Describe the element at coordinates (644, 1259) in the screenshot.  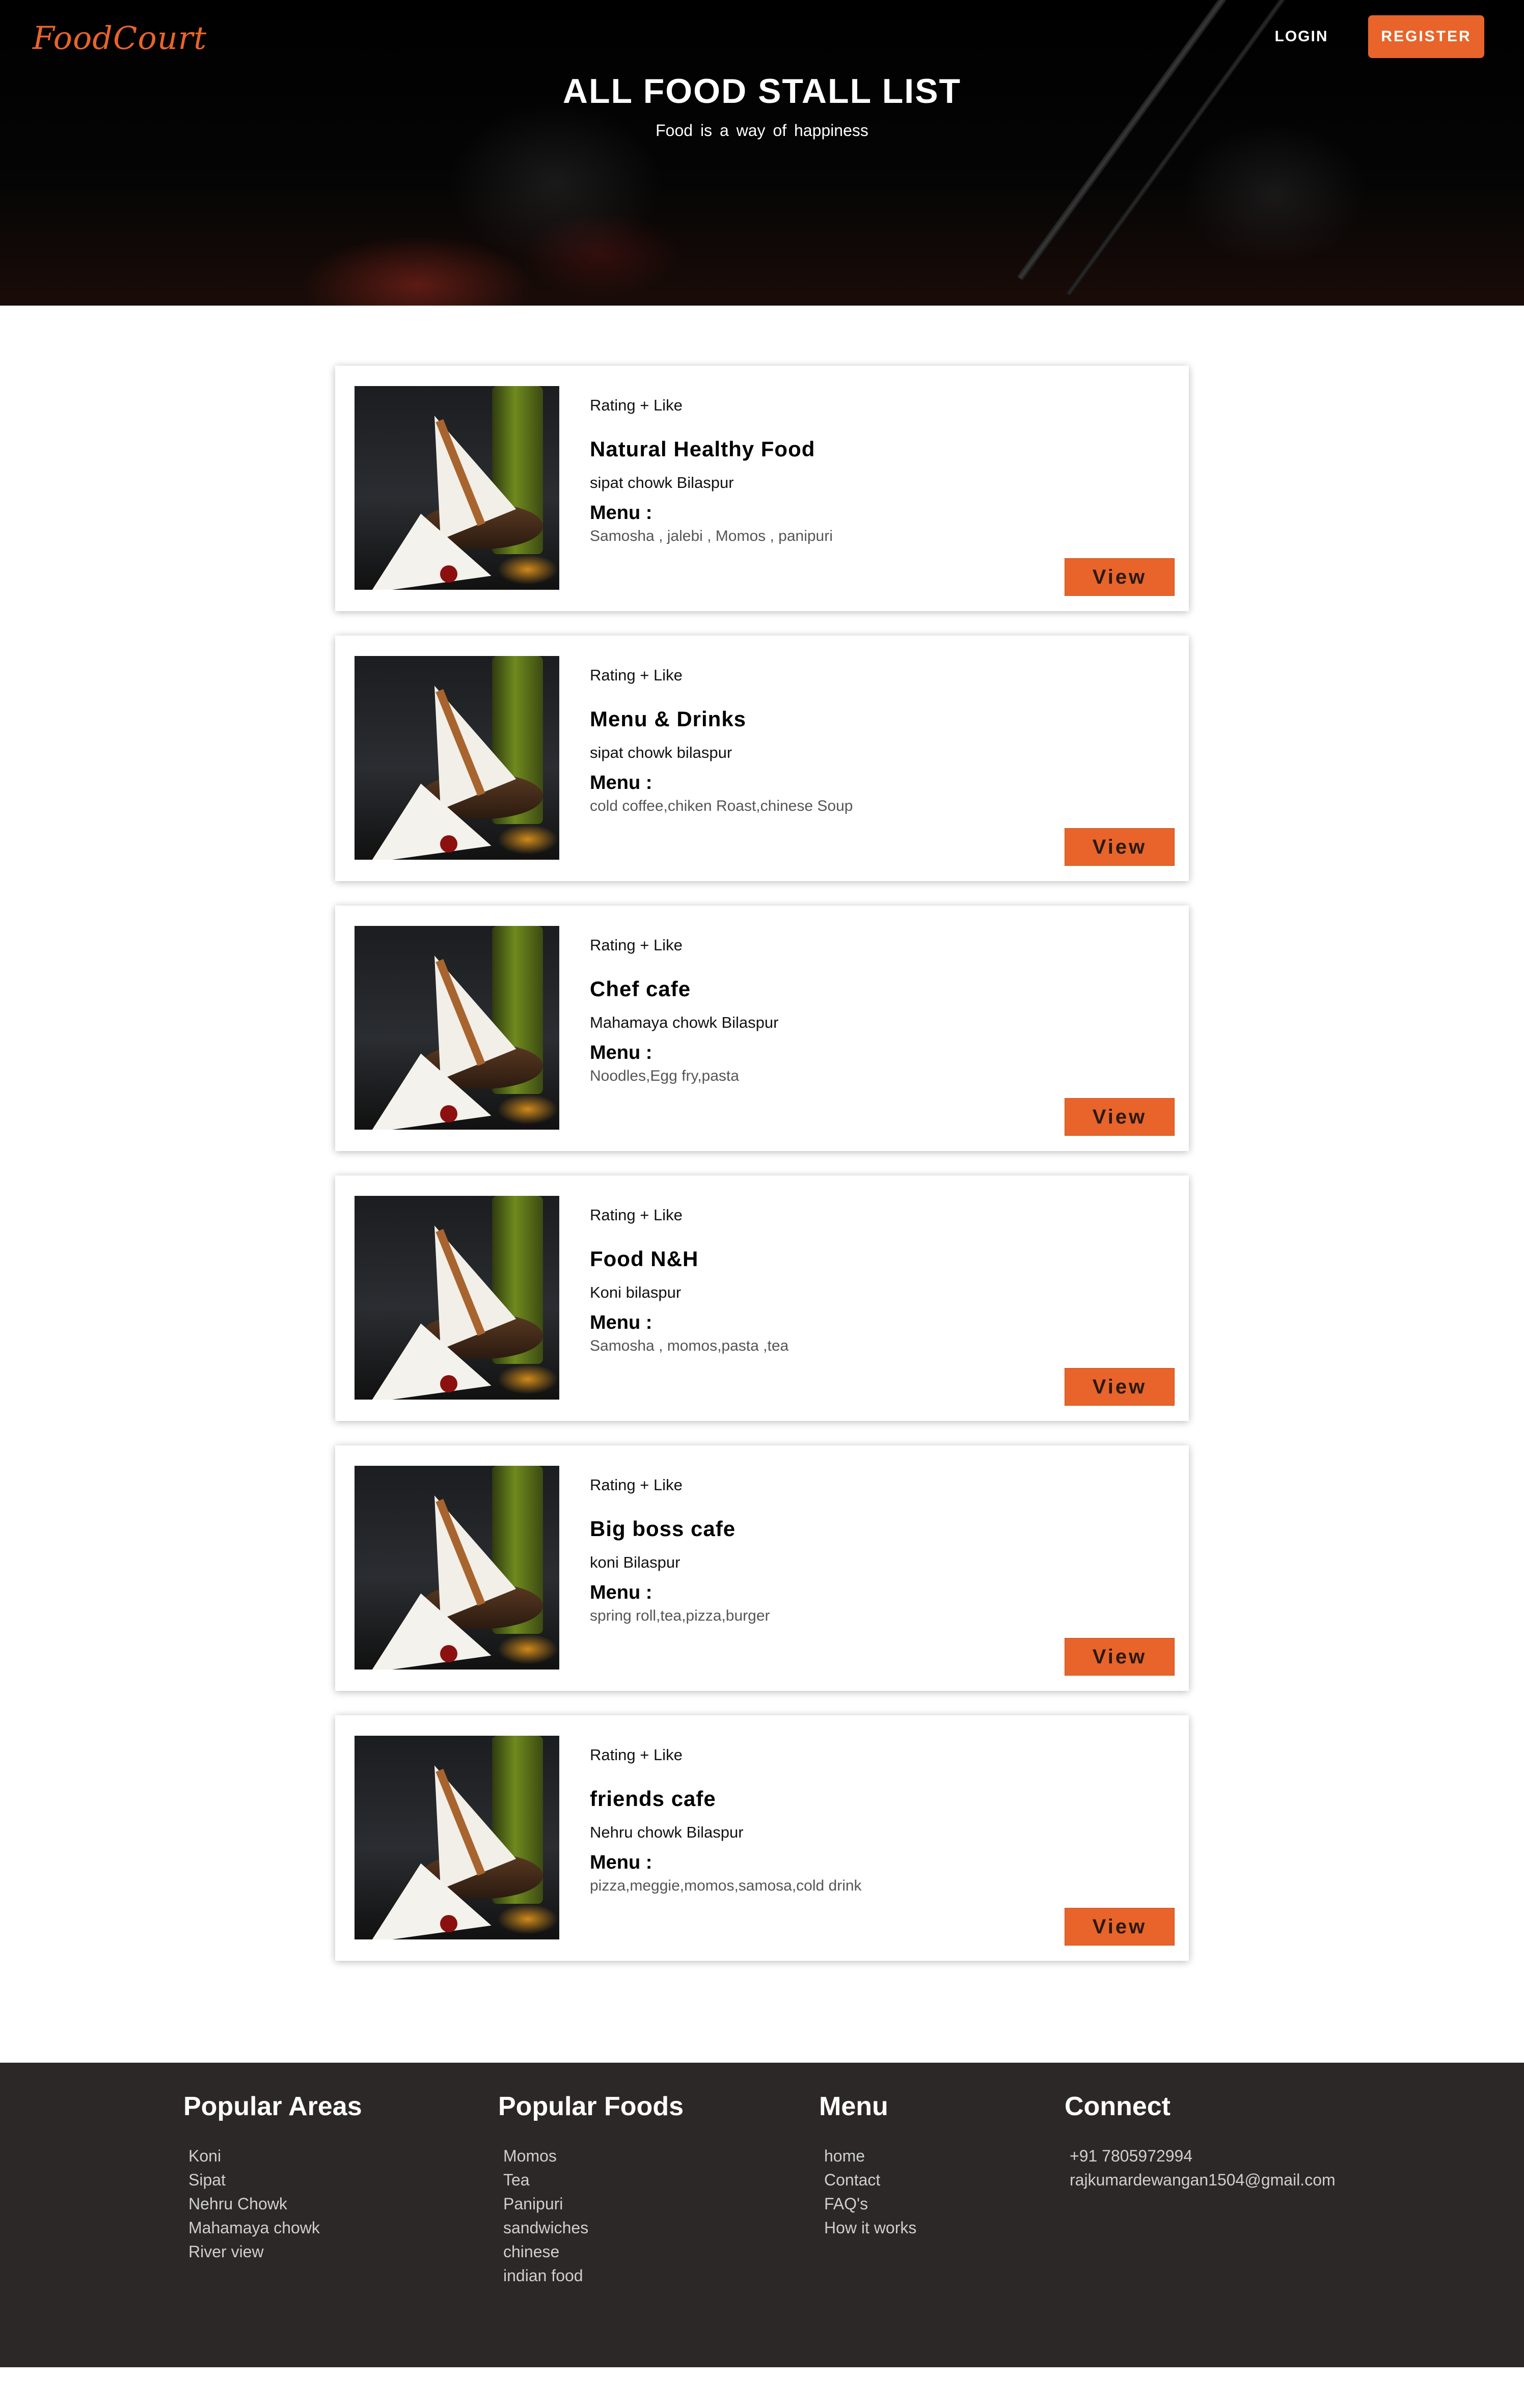
I see `stall-name: Food N&H` at that location.